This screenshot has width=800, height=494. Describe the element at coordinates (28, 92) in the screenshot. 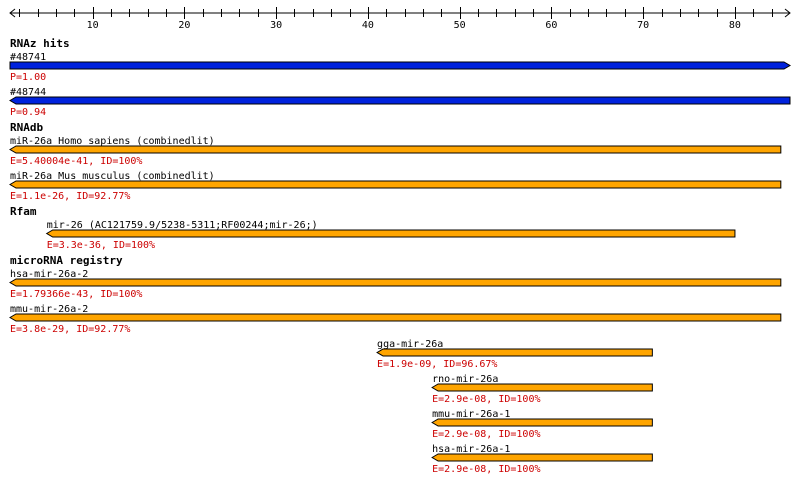

I see `feature-label: #48744` at that location.